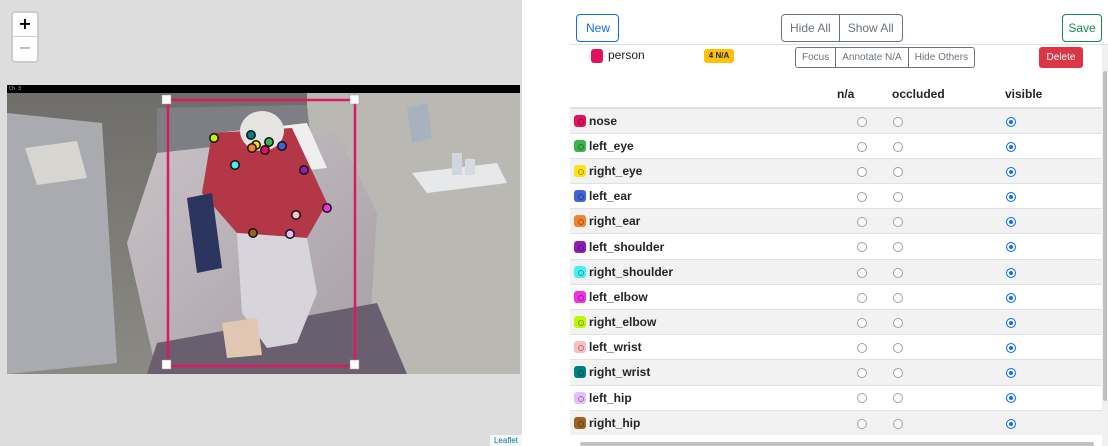  I want to click on keypoint-label: left_hip, so click(704, 398).